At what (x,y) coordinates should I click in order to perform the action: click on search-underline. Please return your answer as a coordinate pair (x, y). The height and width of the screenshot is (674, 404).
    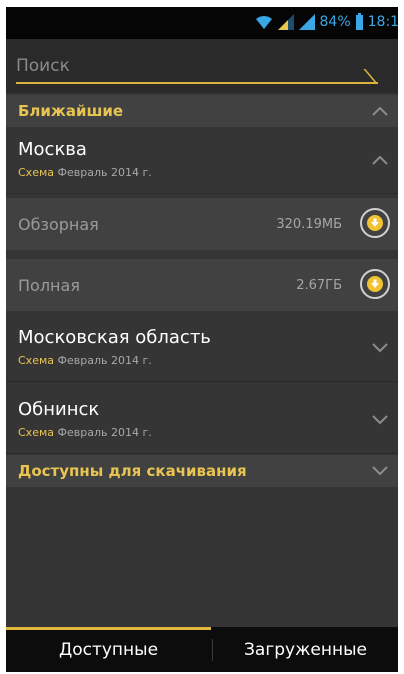
    Looking at the image, I should click on (197, 83).